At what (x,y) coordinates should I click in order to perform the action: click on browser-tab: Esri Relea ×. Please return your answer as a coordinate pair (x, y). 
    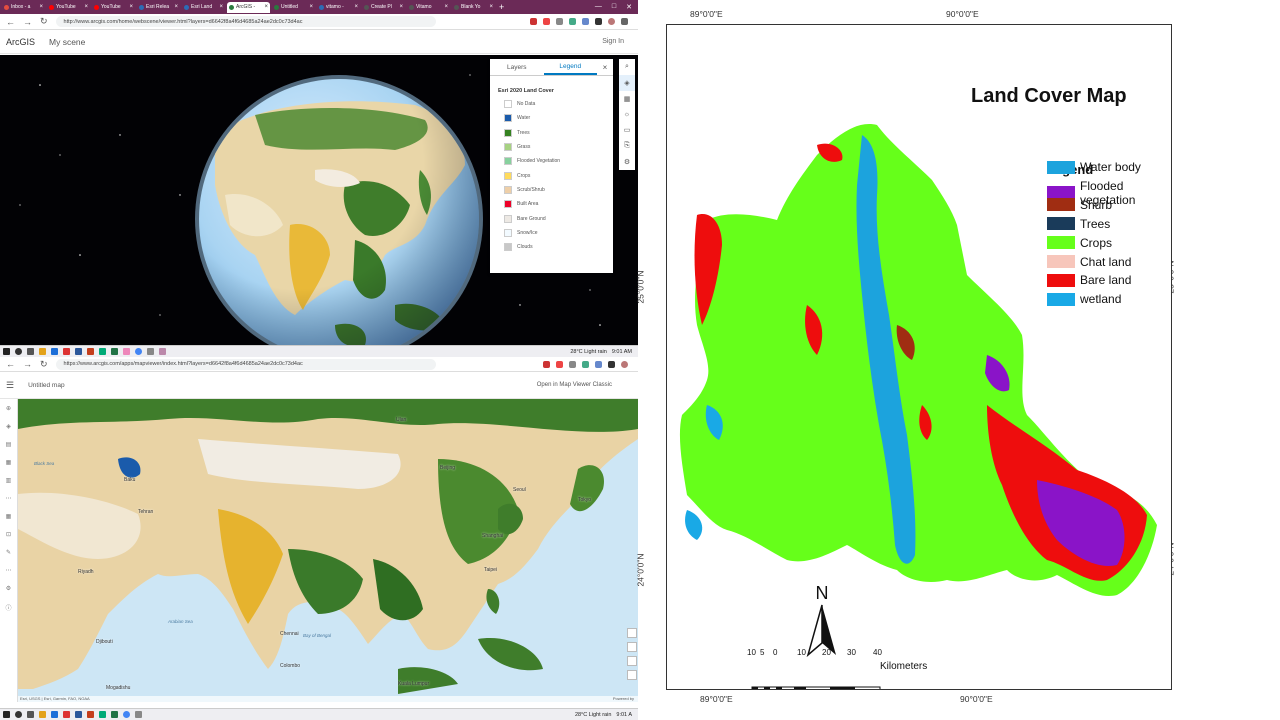
    Looking at the image, I should click on (158, 7).